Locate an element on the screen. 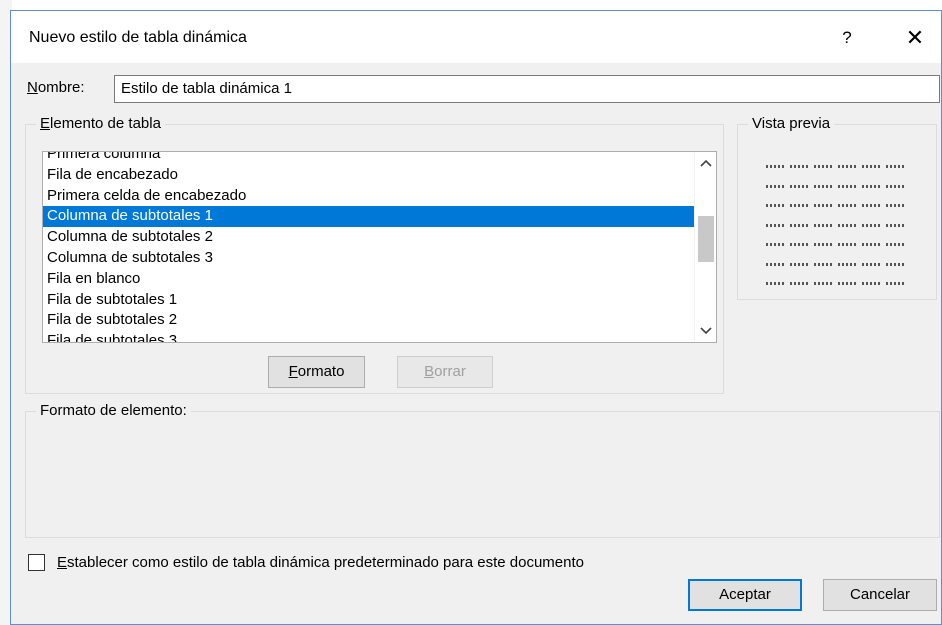 The height and width of the screenshot is (625, 942). list-item: Columna de subtotales 3 is located at coordinates (369, 258).